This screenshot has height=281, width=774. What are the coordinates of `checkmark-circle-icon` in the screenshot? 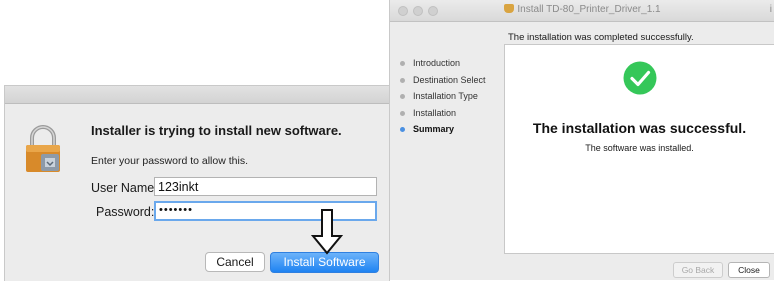 It's located at (640, 78).